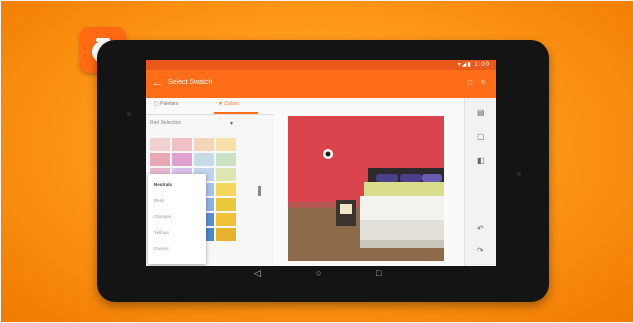 This screenshot has height=323, width=634. I want to click on tool-rail: ▤ ▢ ◧ ↶ ↷, so click(480, 182).